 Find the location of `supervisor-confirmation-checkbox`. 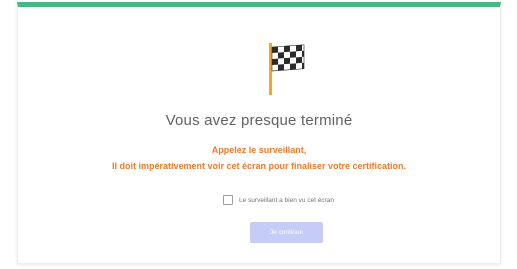

supervisor-confirmation-checkbox is located at coordinates (228, 200).